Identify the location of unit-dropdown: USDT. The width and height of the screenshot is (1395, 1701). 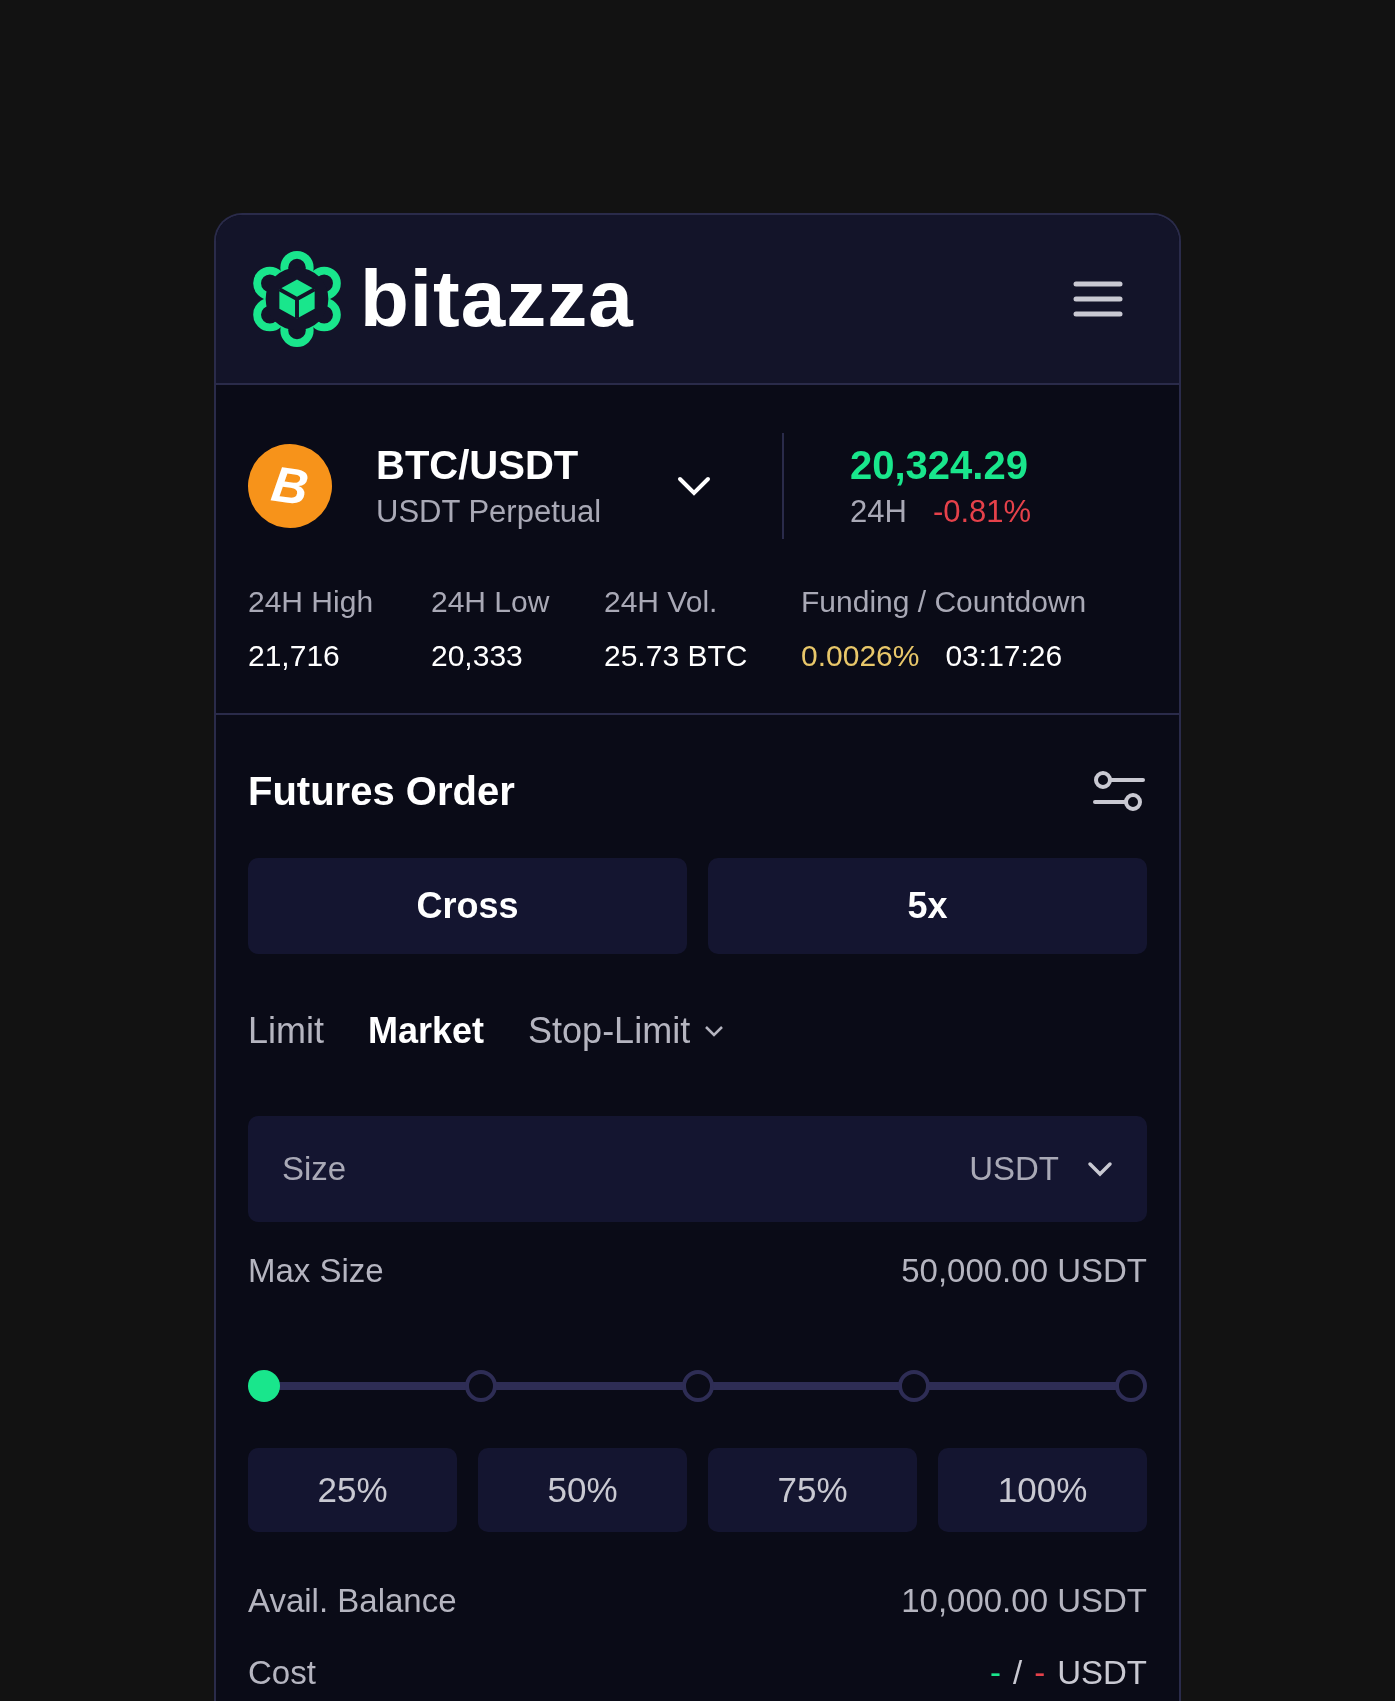
(1041, 1169).